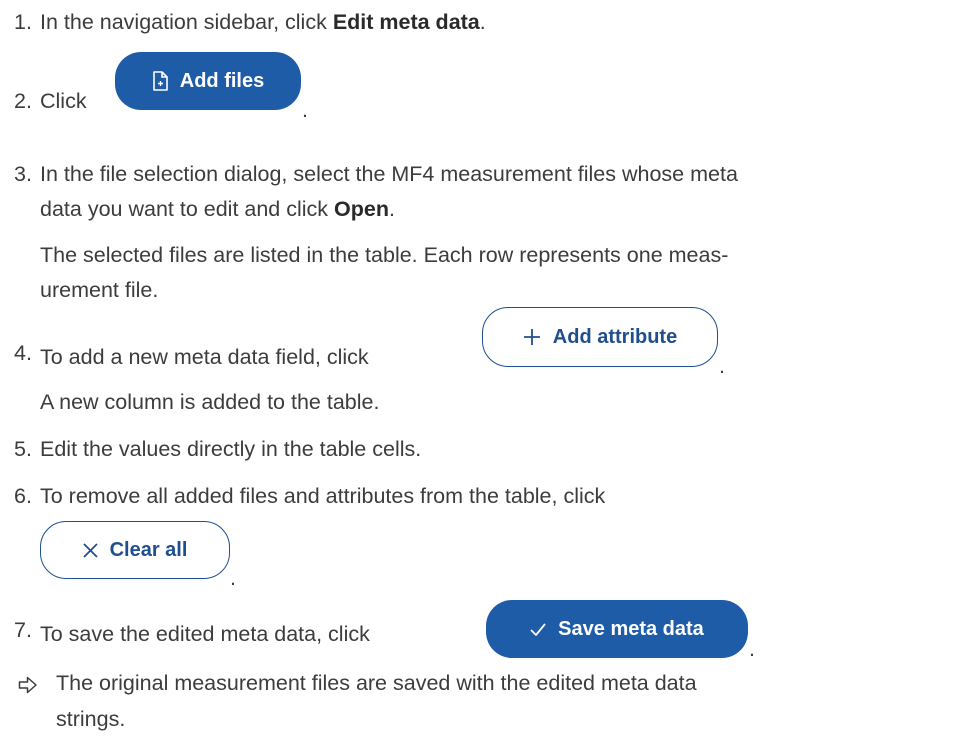  What do you see at coordinates (538, 629) in the screenshot?
I see `check-icon` at bounding box center [538, 629].